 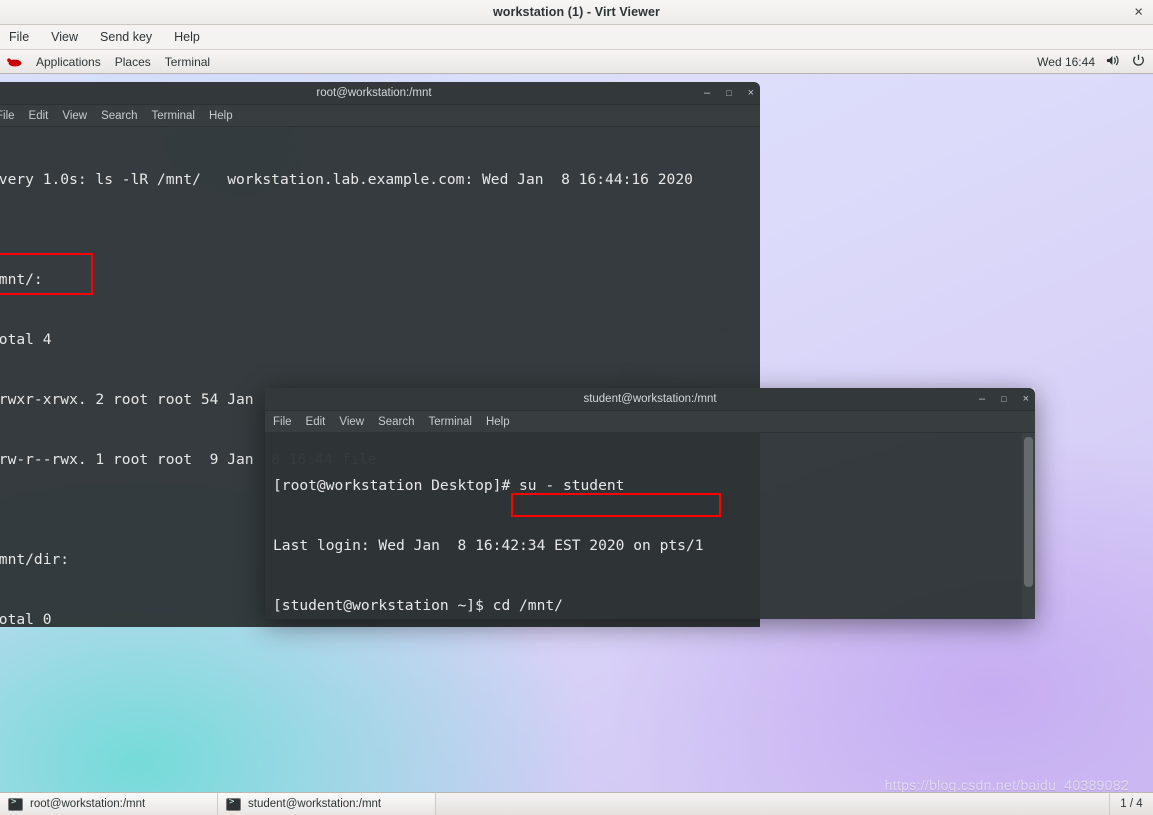 I want to click on workspace-pager: 1 / 4, so click(x=1131, y=804).